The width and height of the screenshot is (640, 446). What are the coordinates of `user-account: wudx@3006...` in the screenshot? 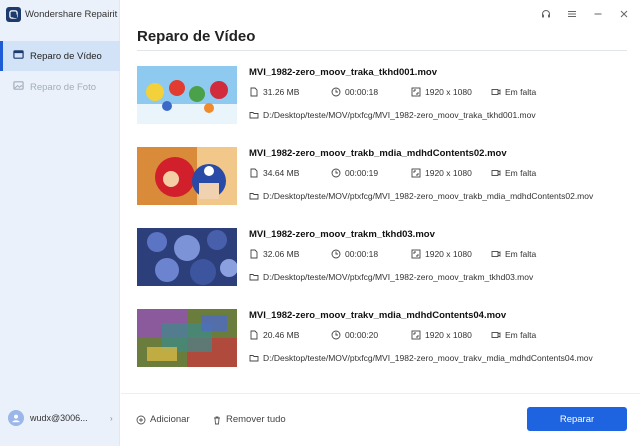 It's located at (48, 418).